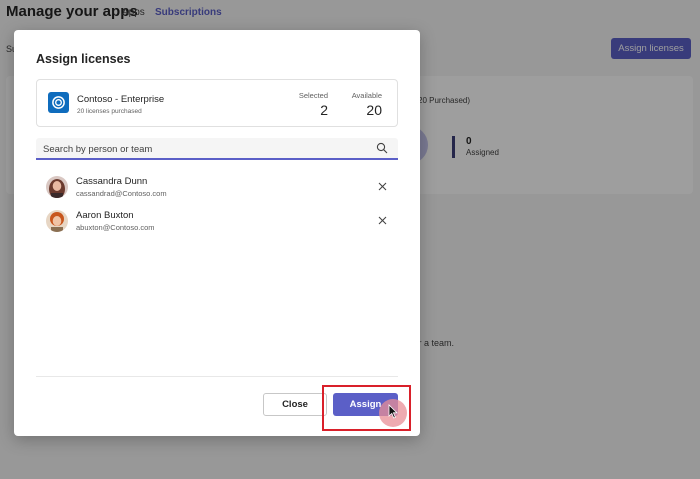  I want to click on selected-count: 2, so click(324, 110).